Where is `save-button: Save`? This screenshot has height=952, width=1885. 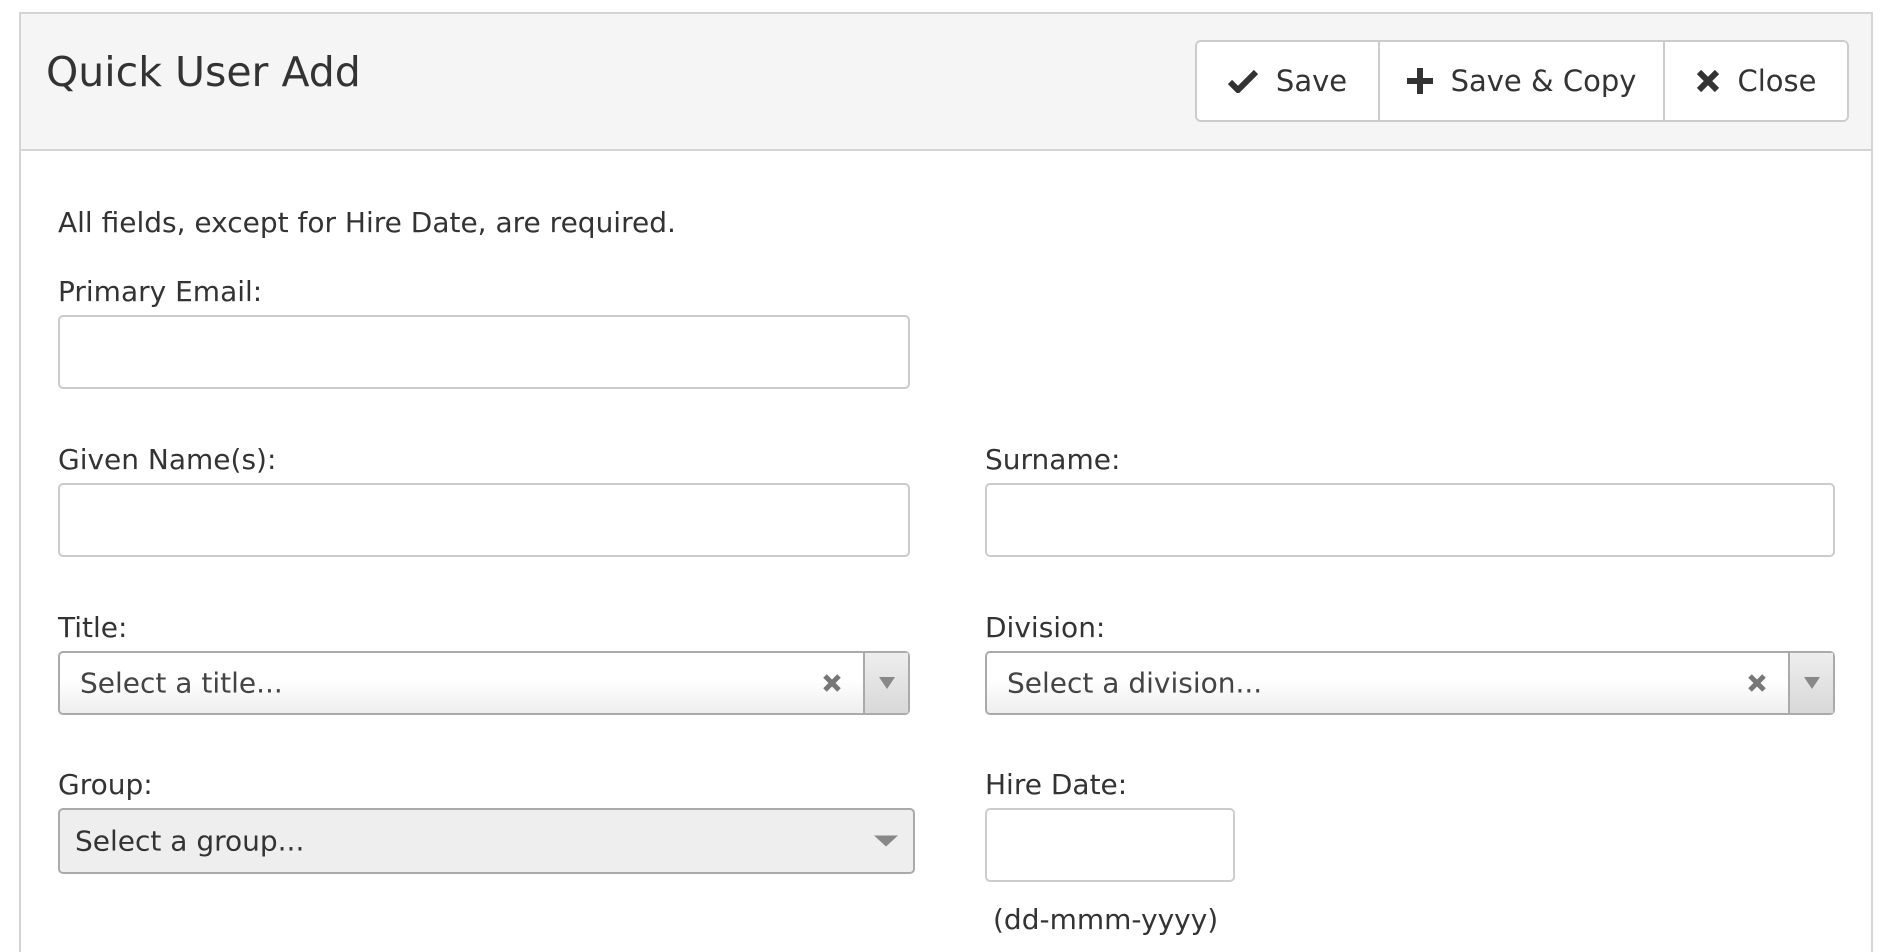 save-button: Save is located at coordinates (1287, 81).